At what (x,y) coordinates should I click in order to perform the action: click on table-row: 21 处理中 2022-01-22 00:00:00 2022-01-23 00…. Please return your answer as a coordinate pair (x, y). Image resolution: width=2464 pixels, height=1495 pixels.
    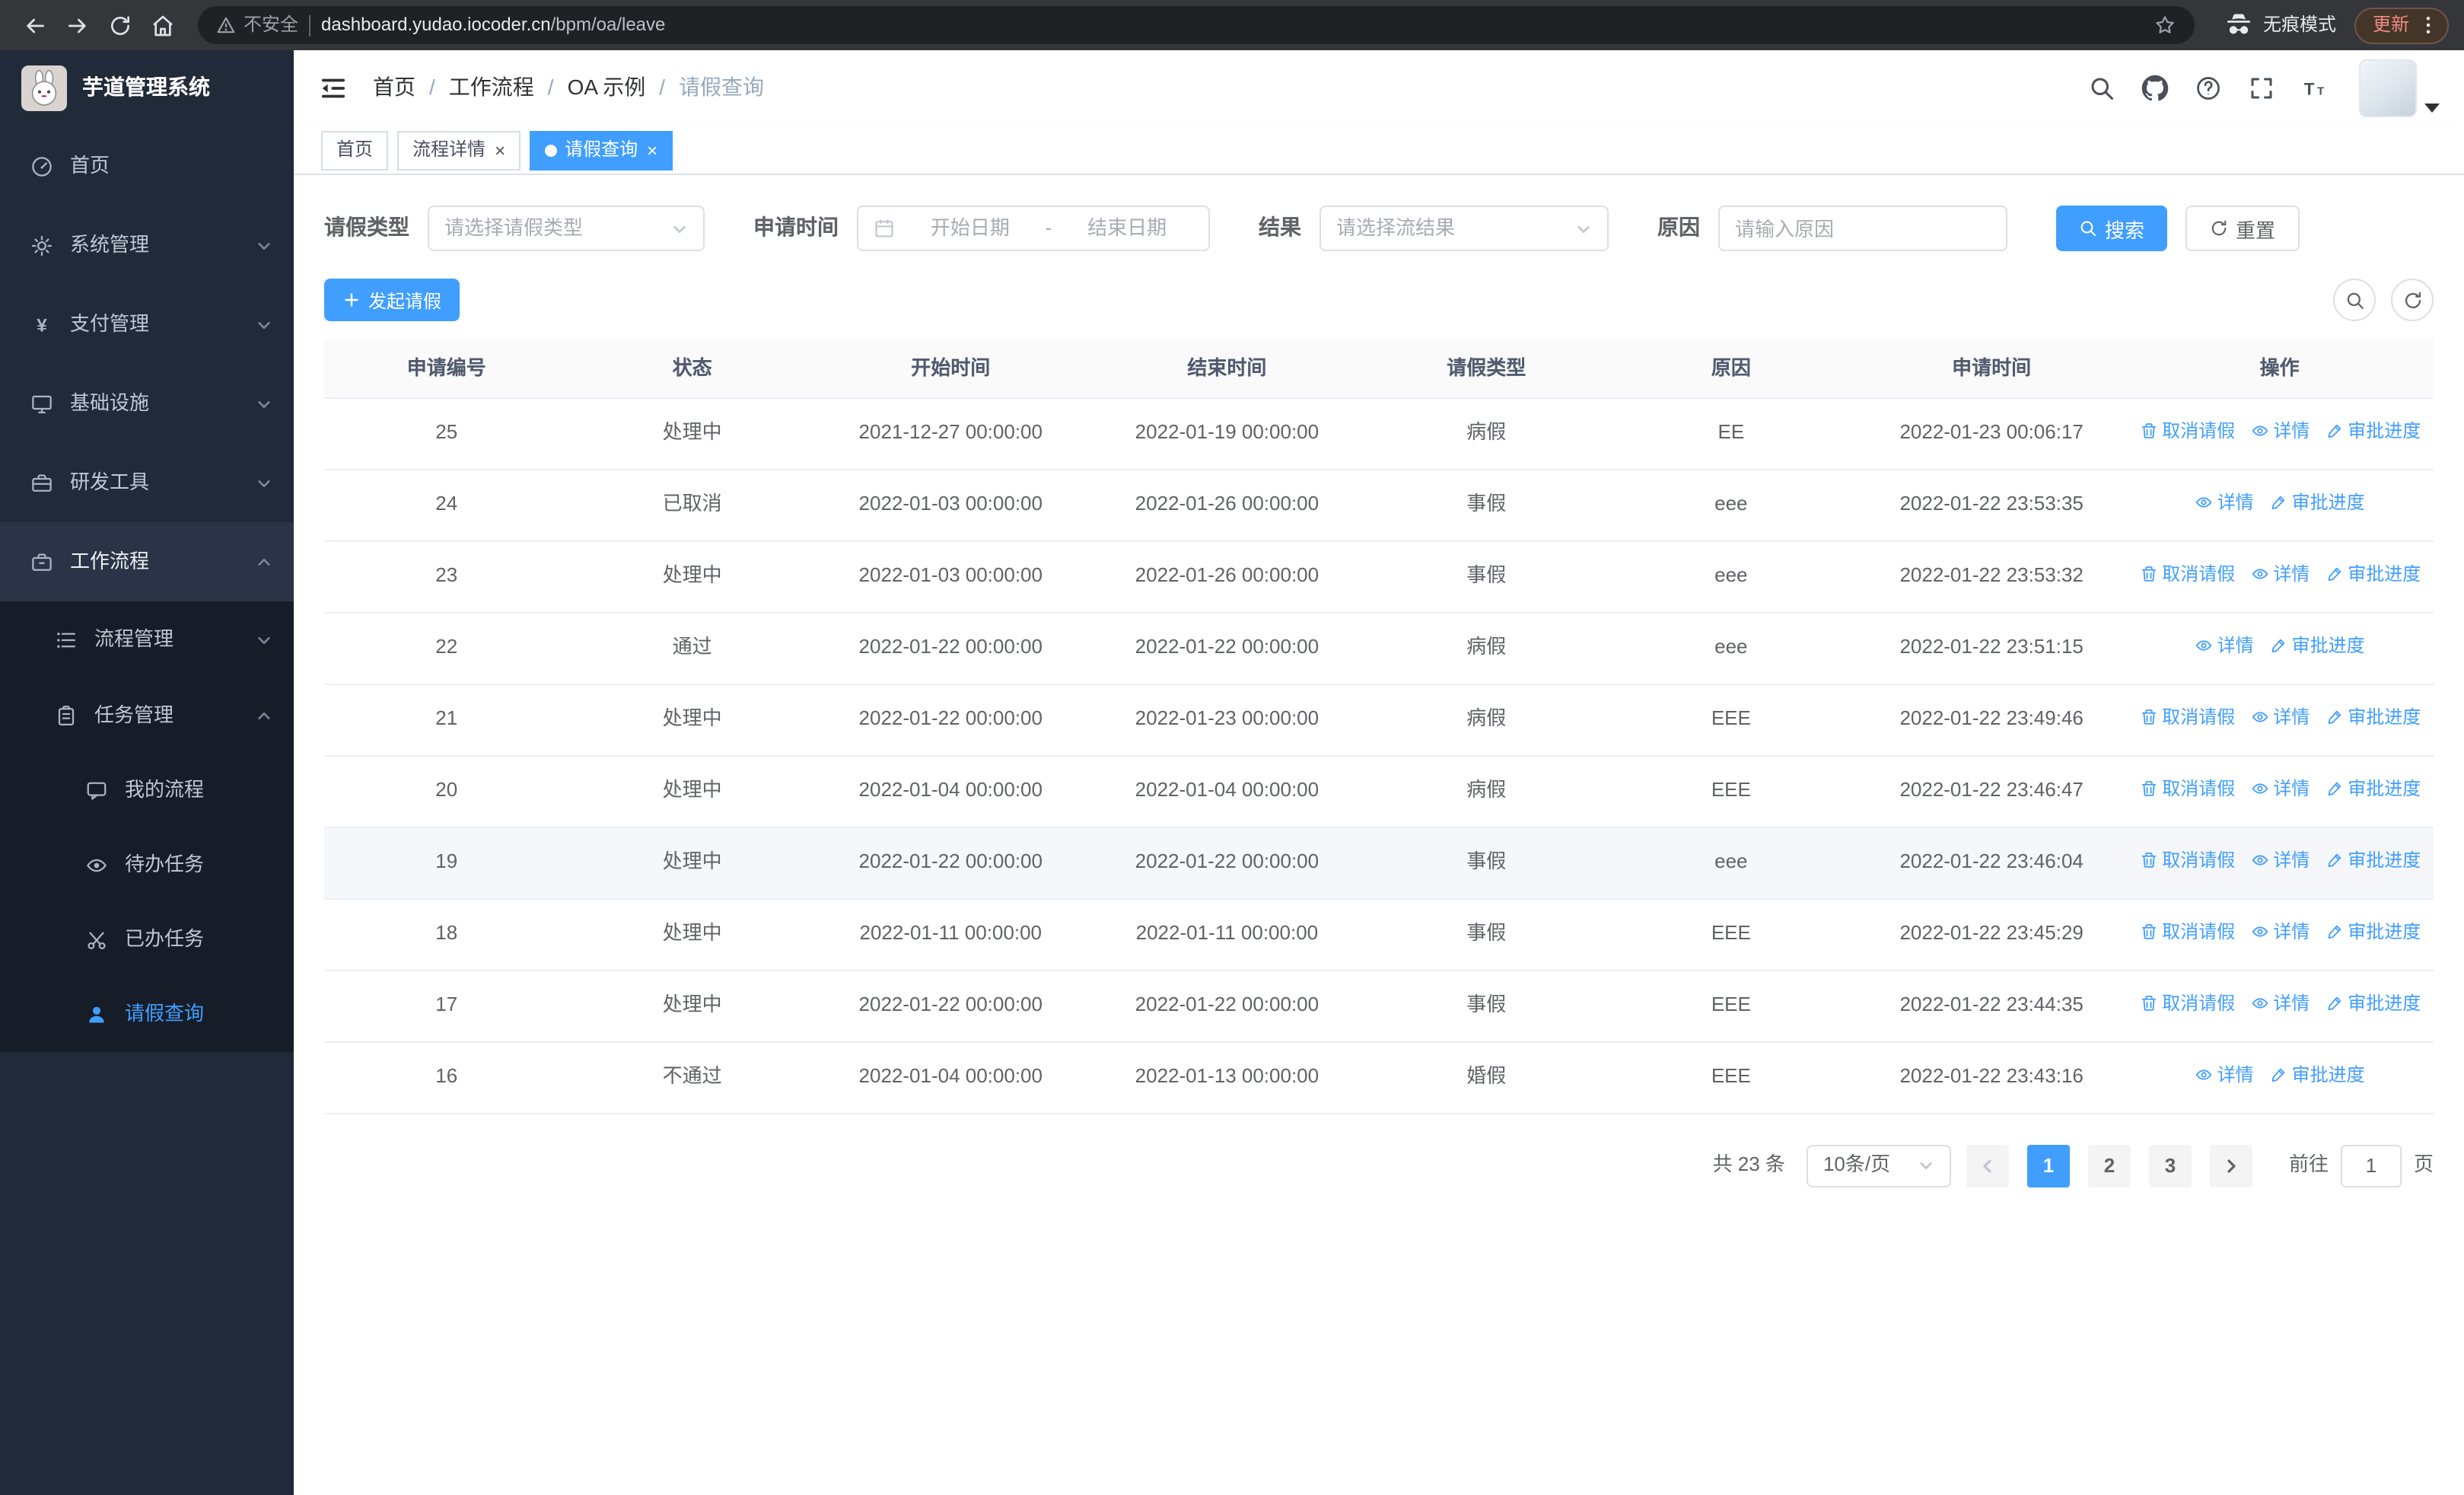
    Looking at the image, I should click on (1379, 720).